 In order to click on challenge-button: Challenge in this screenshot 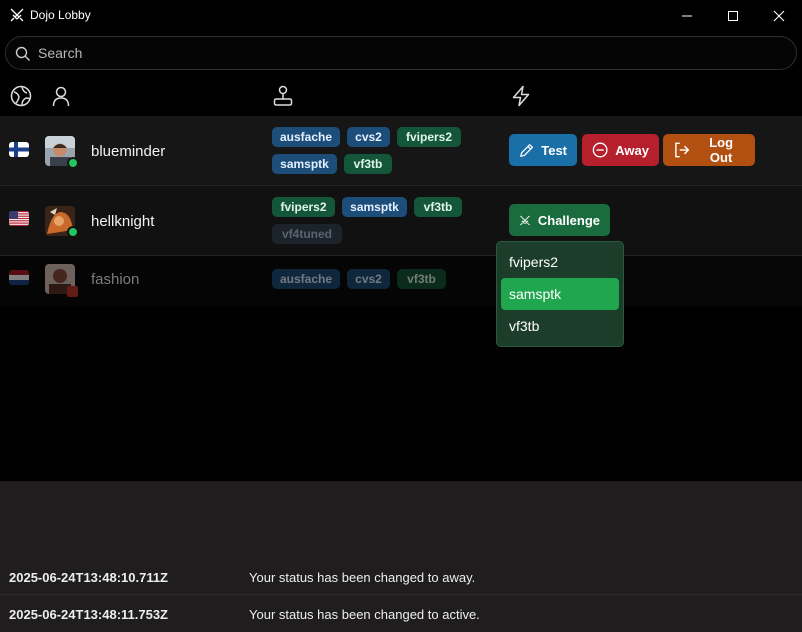, I will do `click(559, 220)`.